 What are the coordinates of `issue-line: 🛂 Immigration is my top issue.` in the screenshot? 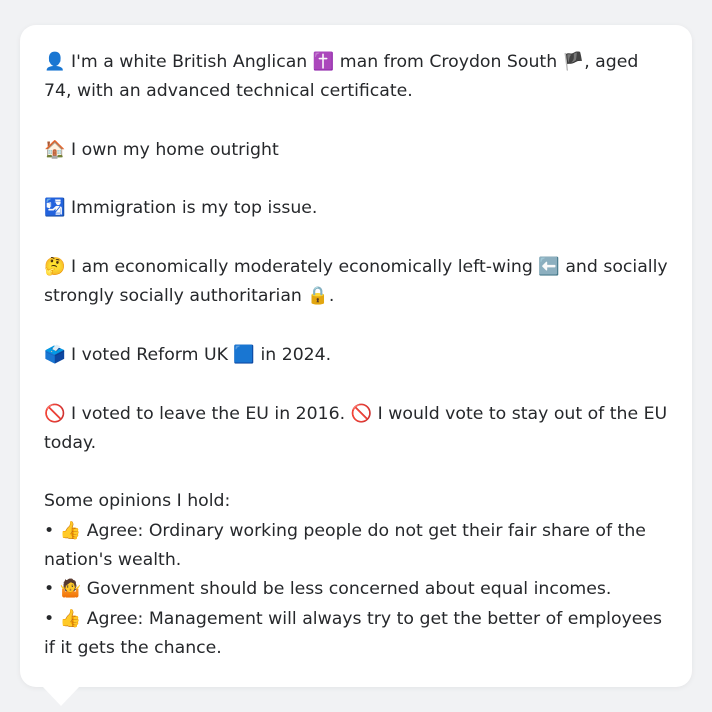 It's located at (356, 208).